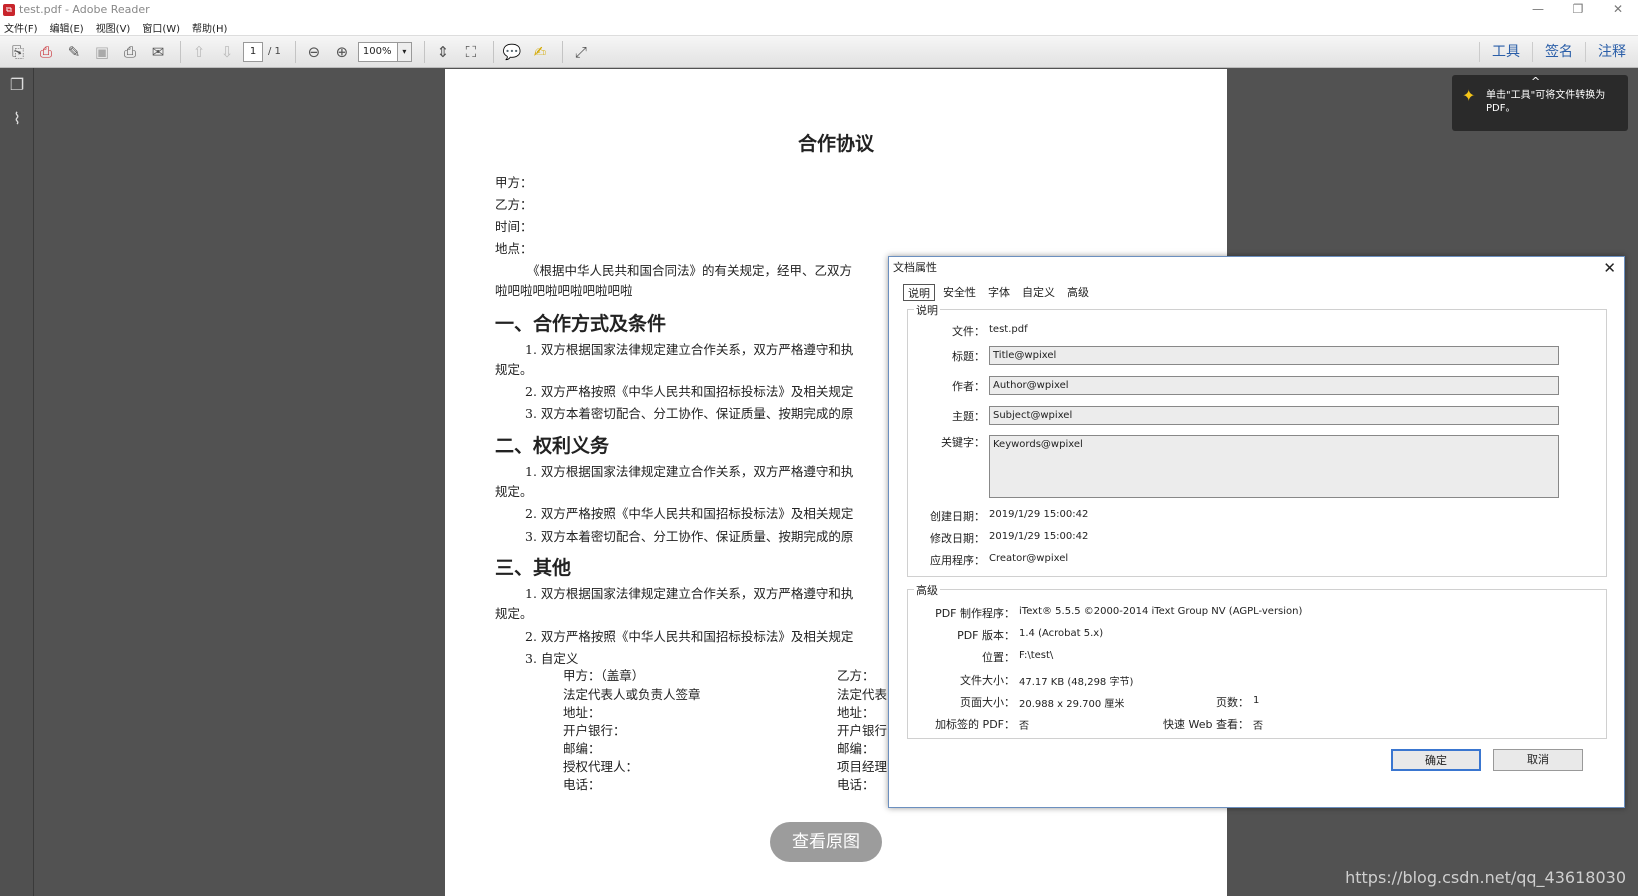  I want to click on application-label: 应用程序：, so click(957, 560).